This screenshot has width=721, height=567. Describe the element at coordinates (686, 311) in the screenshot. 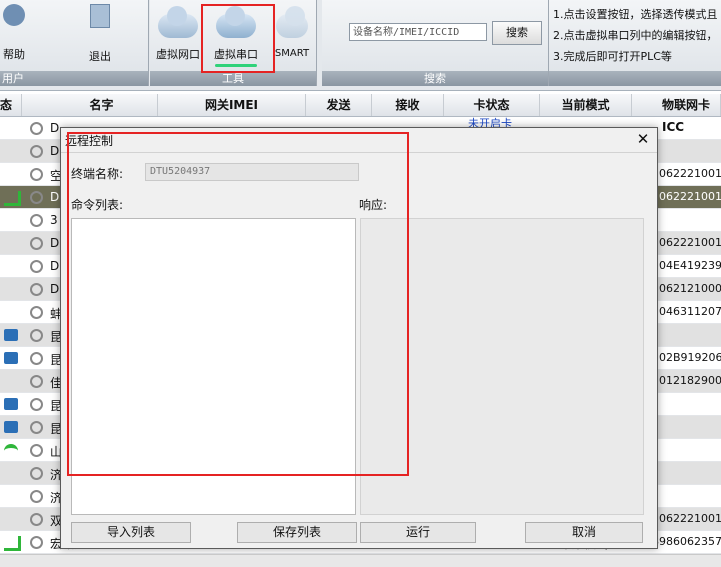

I see `row-iccid: 50463112070` at that location.